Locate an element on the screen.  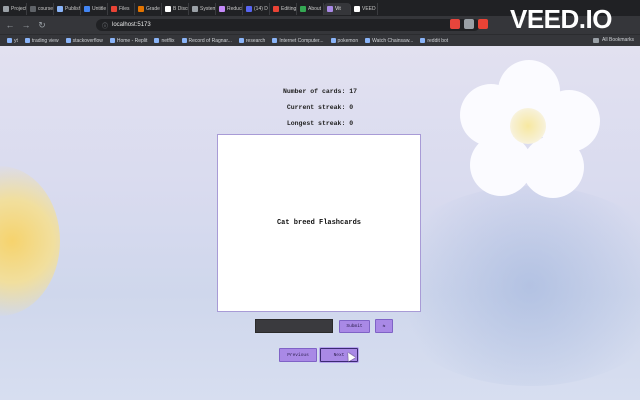
browser-tab: (14) D is located at coordinates (256, 9).